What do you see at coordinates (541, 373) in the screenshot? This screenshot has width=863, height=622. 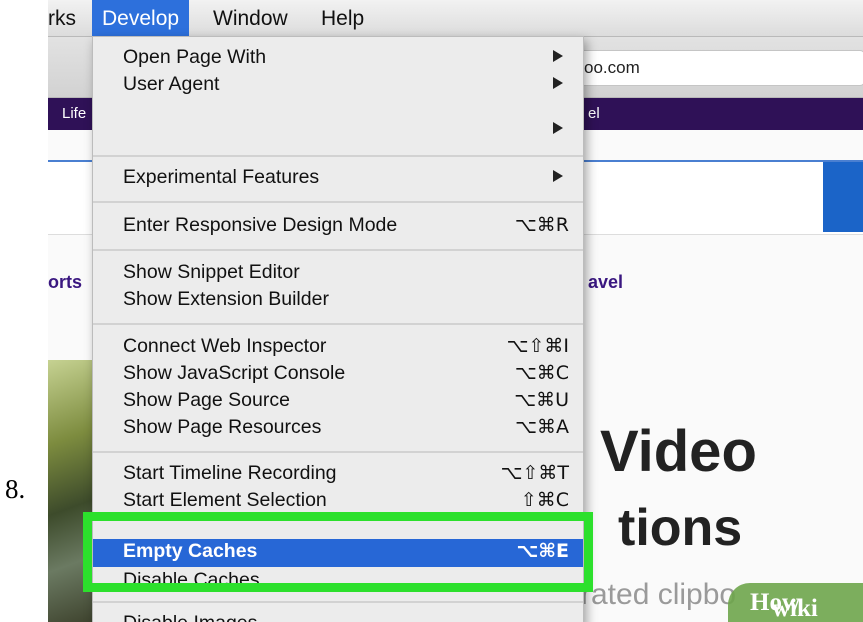 I see `menu-item-shortcut: ⌥⌘C` at bounding box center [541, 373].